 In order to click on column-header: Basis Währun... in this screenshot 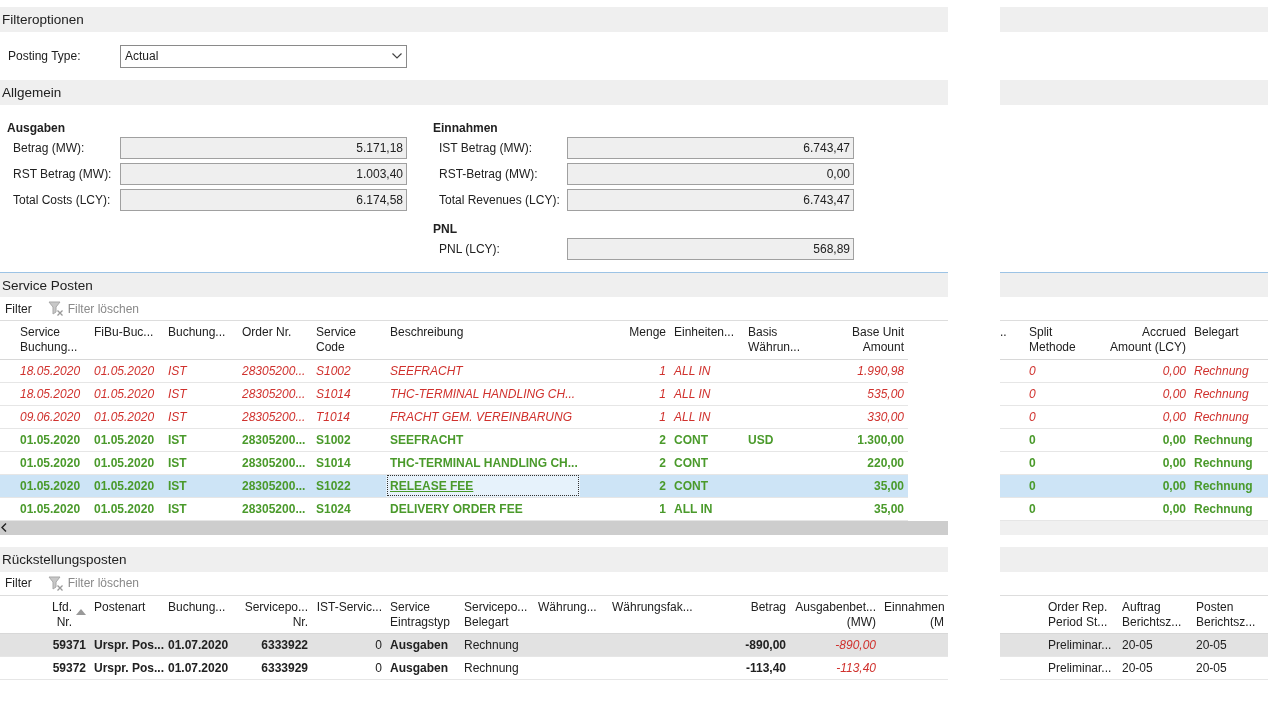, I will do `click(781, 340)`.